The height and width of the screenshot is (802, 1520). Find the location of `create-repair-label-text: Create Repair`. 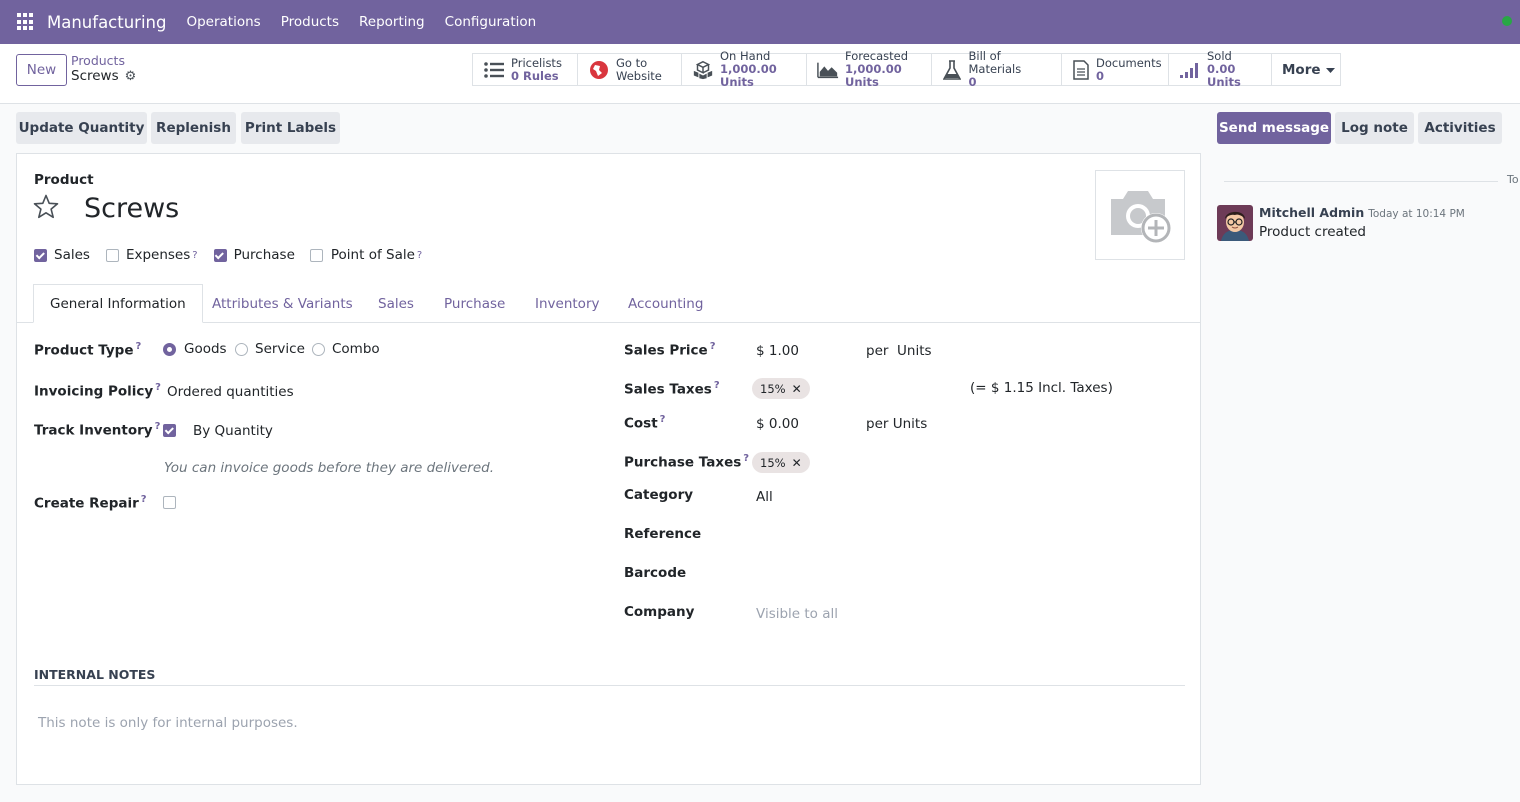

create-repair-label-text: Create Repair is located at coordinates (86, 503).